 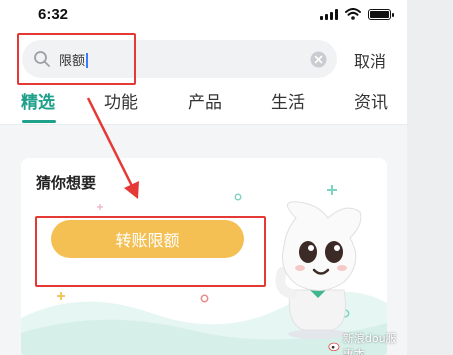 What do you see at coordinates (205, 100) in the screenshot?
I see `tab-products: 产品` at bounding box center [205, 100].